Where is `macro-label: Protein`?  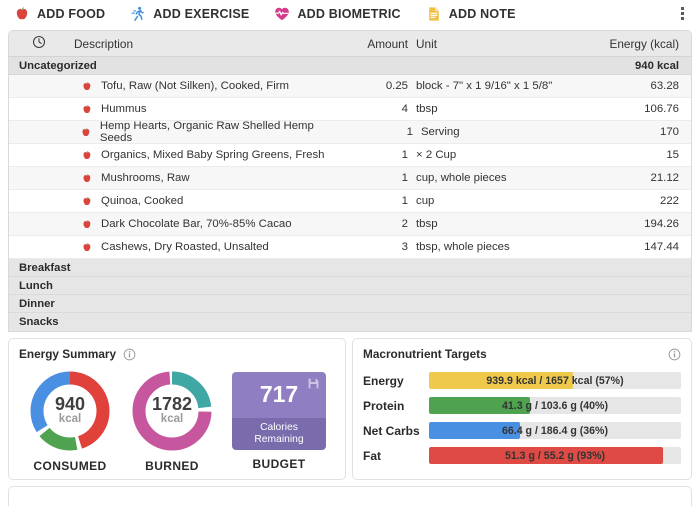 macro-label: Protein is located at coordinates (384, 405).